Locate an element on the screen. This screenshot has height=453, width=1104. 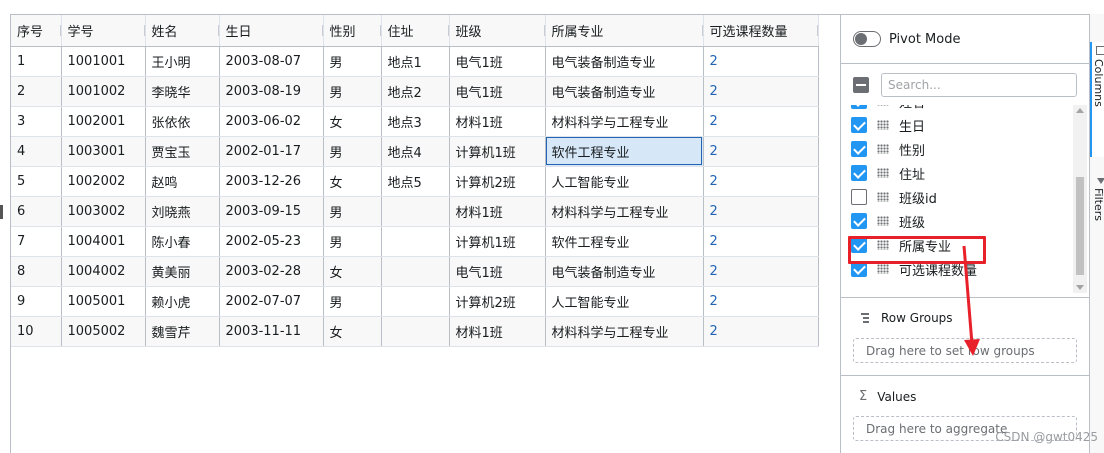
table-cell: 软件工程专业 is located at coordinates (624, 241).